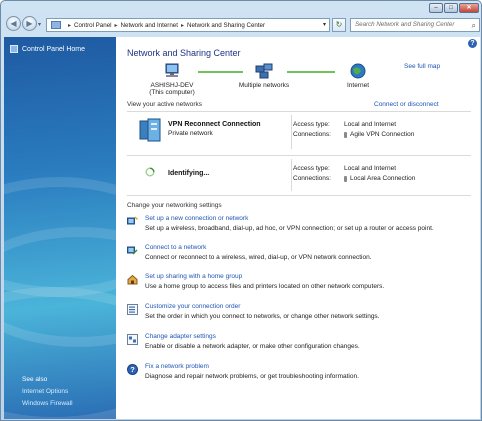 The image size is (482, 421). I want to click on task-link: Customize your connection order, so click(192, 306).